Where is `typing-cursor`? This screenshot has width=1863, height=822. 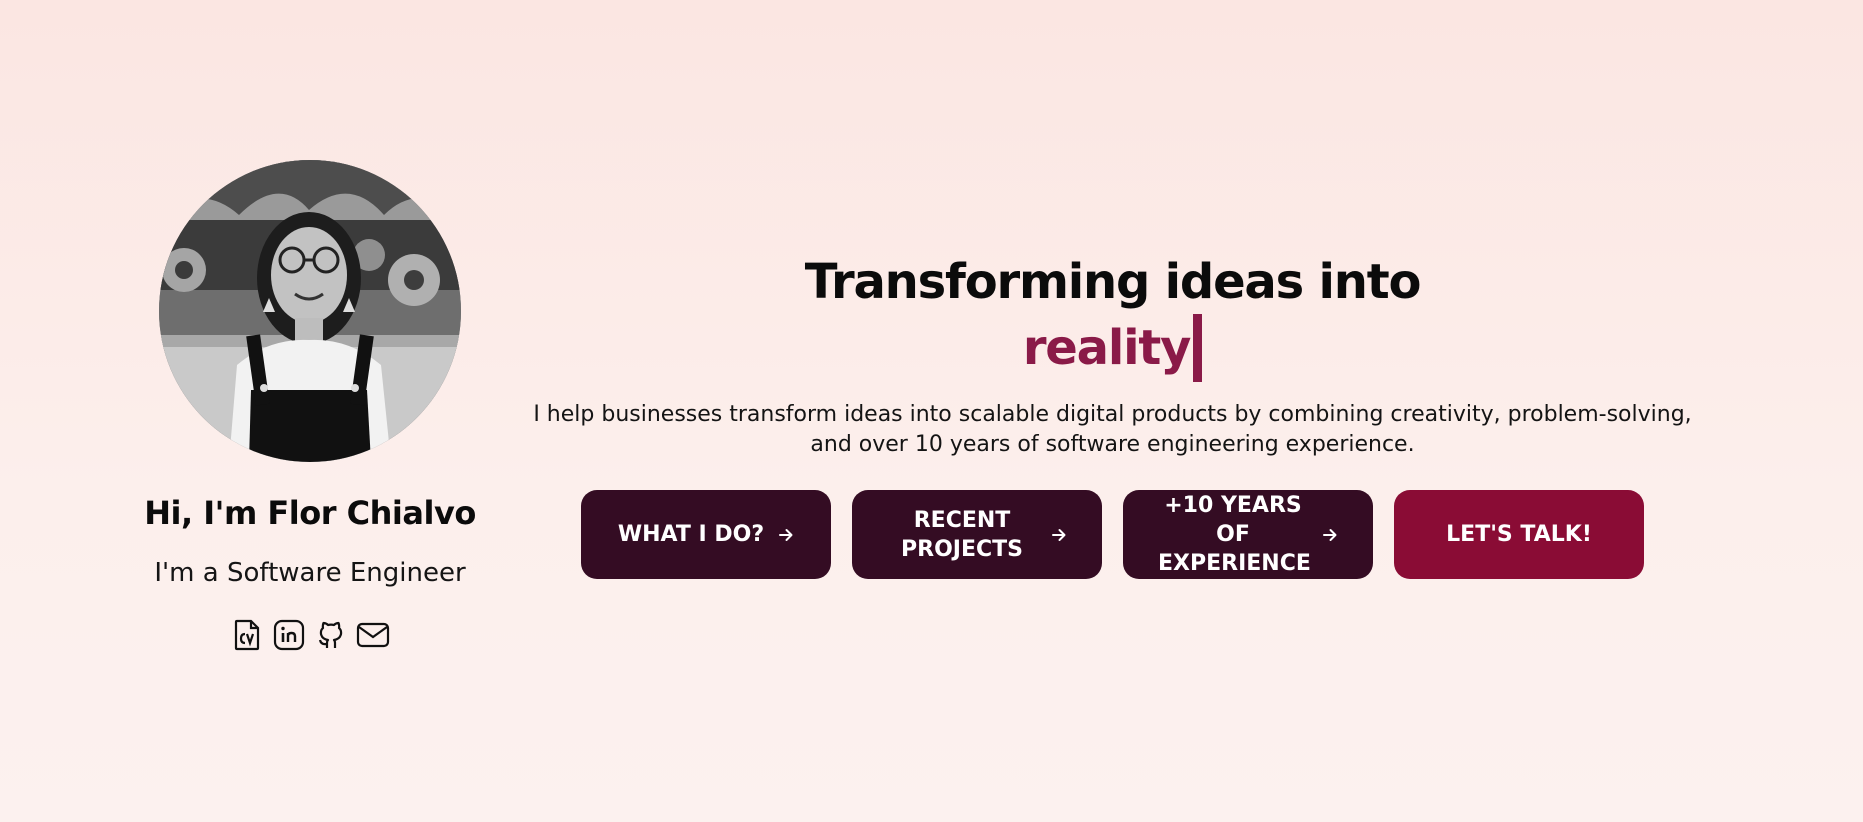 typing-cursor is located at coordinates (1198, 348).